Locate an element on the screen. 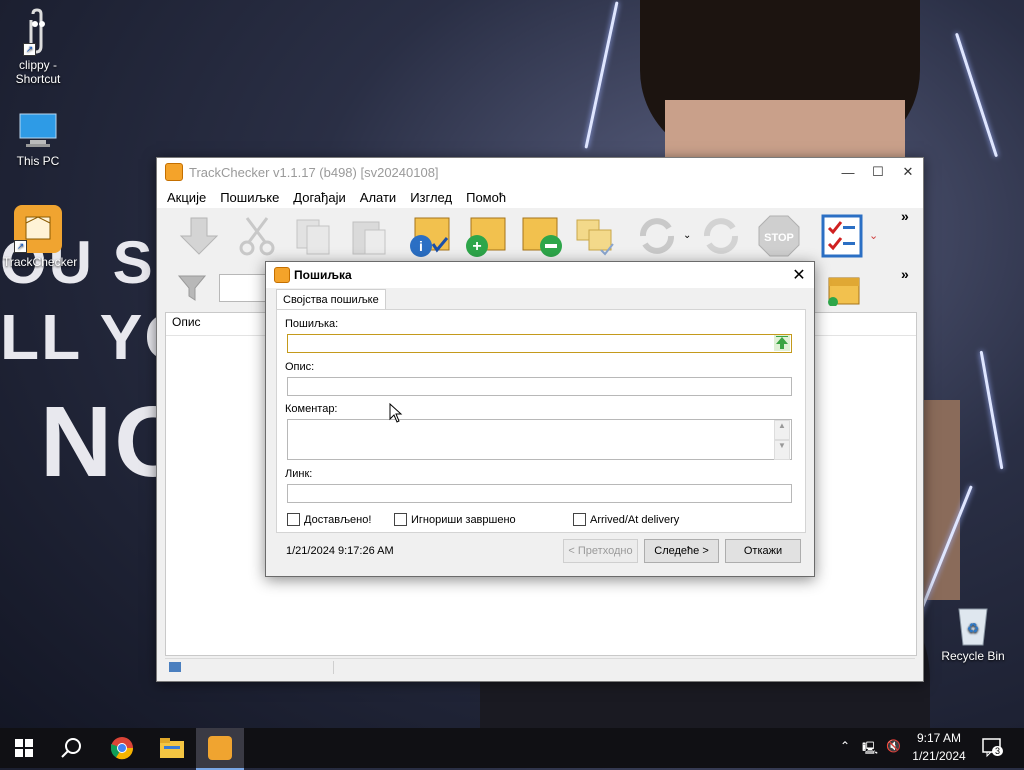  minimize-button: — is located at coordinates (848, 172).